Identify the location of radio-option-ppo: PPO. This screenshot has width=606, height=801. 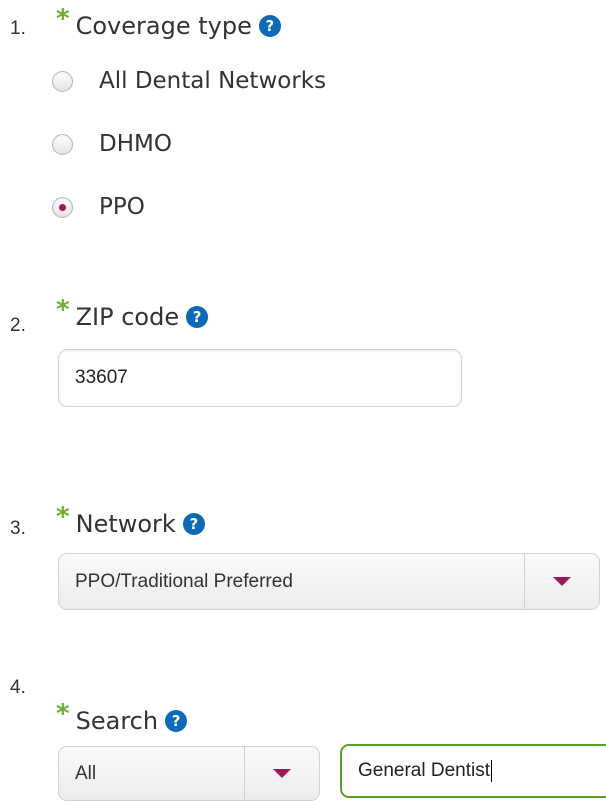
(98, 207).